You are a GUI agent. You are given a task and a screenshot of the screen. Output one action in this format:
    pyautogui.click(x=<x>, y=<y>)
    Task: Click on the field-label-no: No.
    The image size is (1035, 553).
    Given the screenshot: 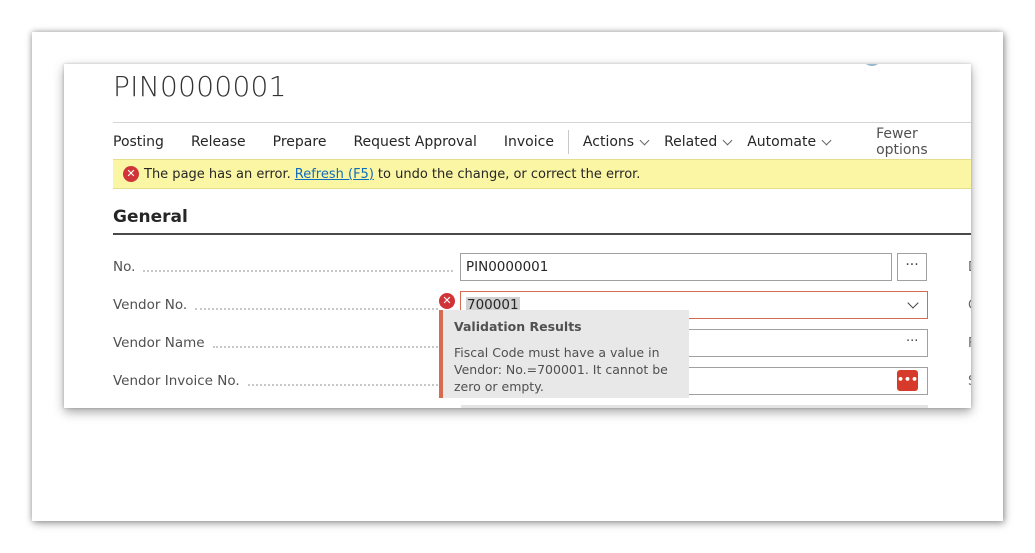 What is the action you would take?
    pyautogui.click(x=283, y=267)
    